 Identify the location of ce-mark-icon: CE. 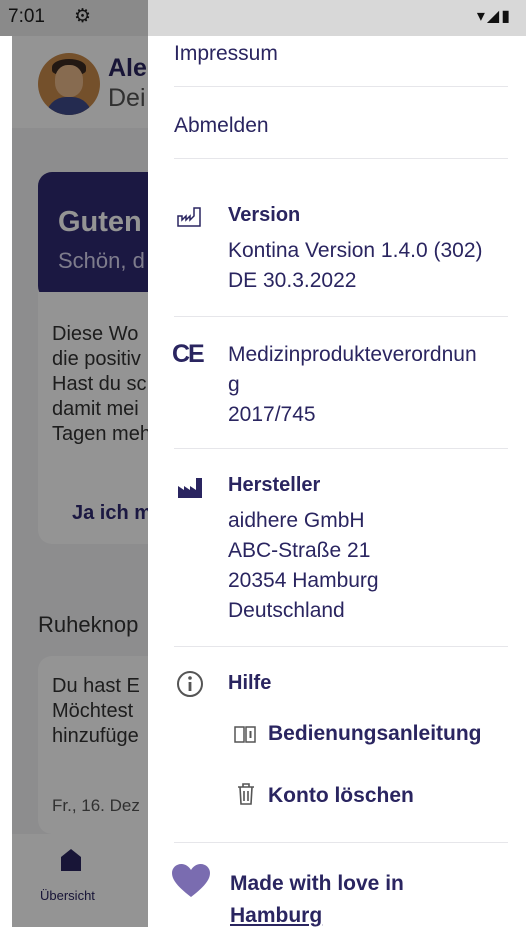
(188, 354).